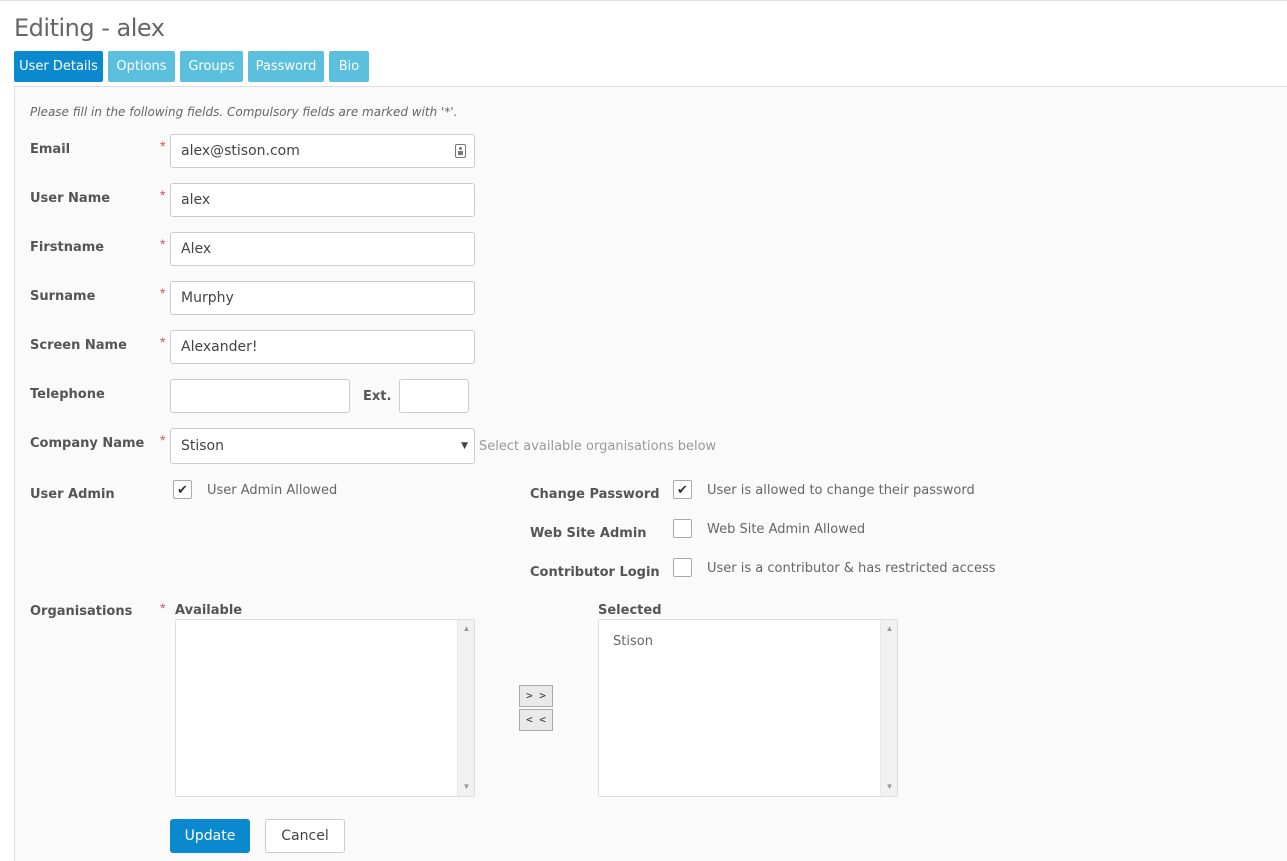 Image resolution: width=1287 pixels, height=861 pixels. I want to click on organisations-required-marker: *, so click(163, 608).